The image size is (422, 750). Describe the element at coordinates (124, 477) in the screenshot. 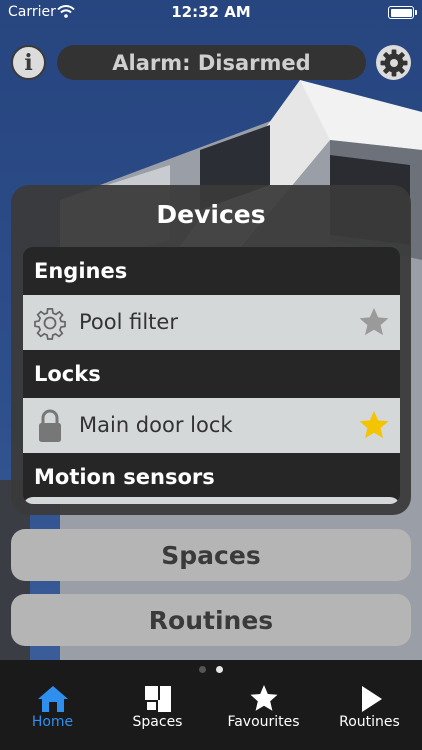

I see `section-header-motion-sensors: Motion sensors` at that location.